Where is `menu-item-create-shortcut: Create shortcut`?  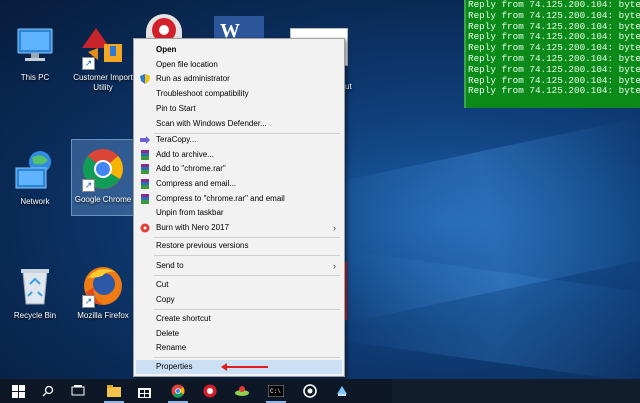 menu-item-create-shortcut: Create shortcut is located at coordinates (239, 319).